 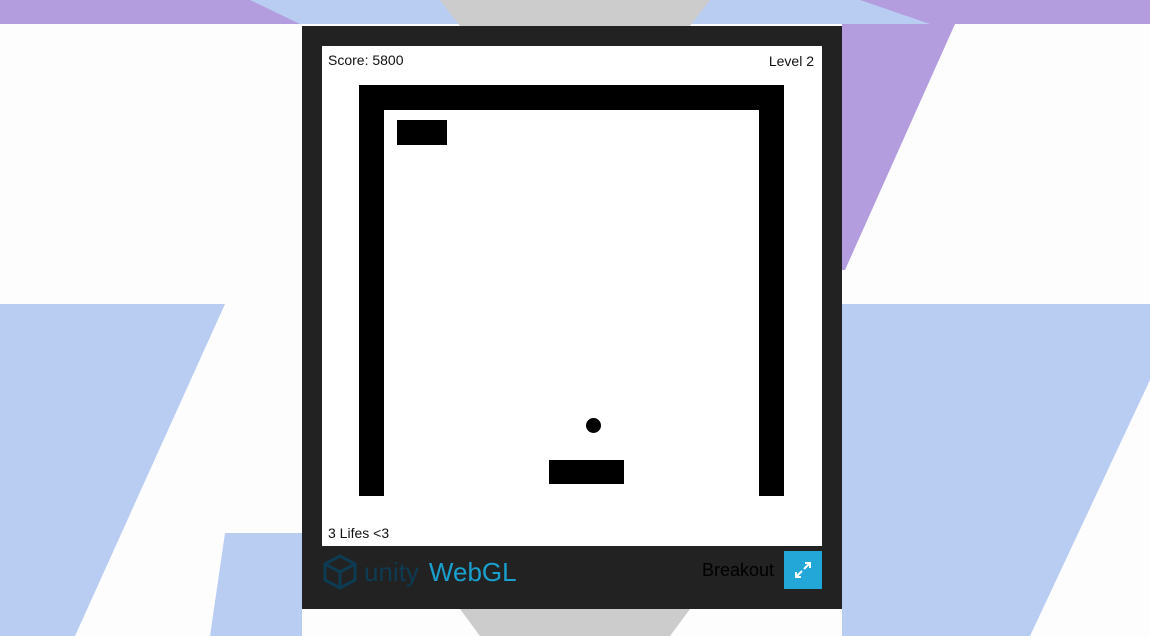 I want to click on game-title: Breakout, so click(x=737, y=570).